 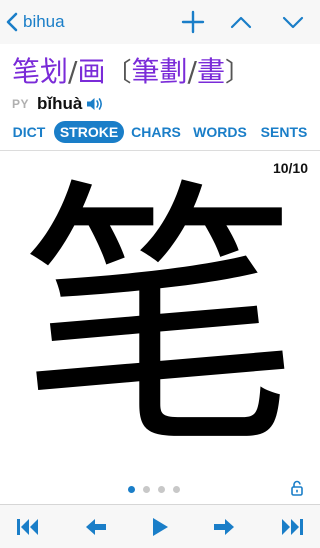 I want to click on bracket-close: 〕, so click(x=237, y=73).